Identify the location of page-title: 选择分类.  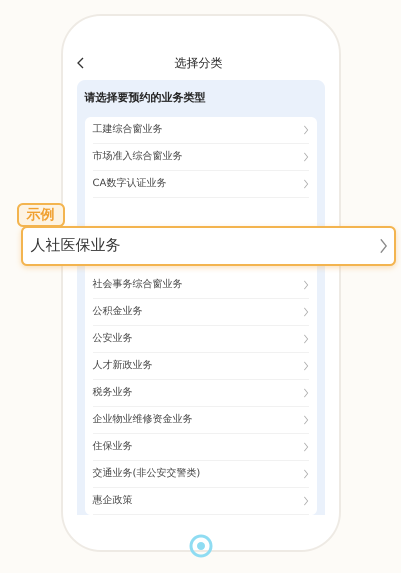
(199, 63).